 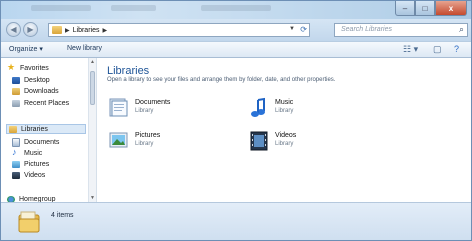 I want to click on nav-label: Downloads, so click(x=41, y=91).